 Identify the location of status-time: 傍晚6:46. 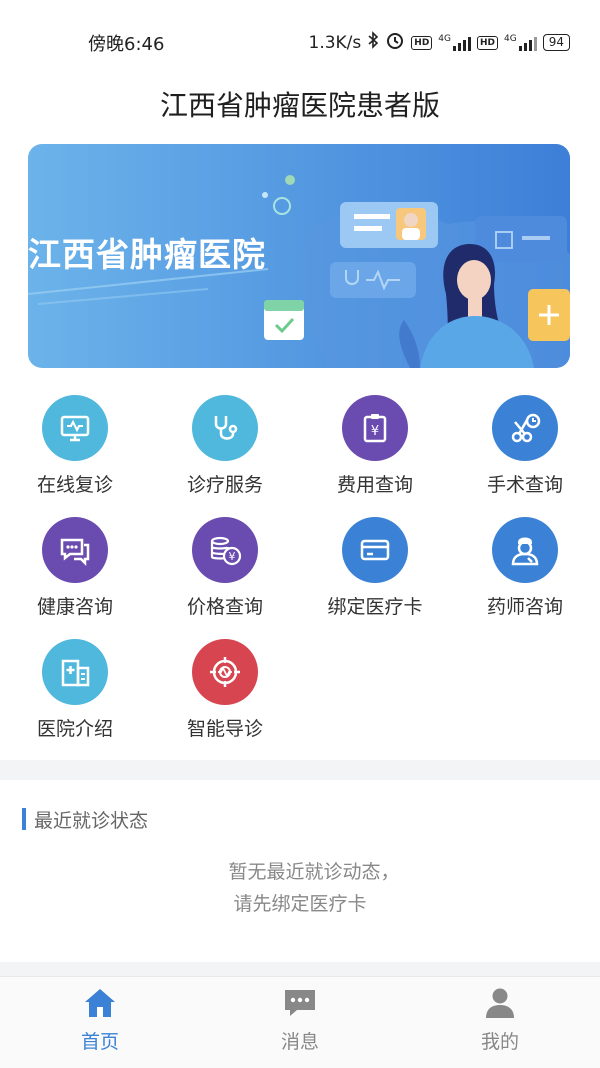
(126, 44).